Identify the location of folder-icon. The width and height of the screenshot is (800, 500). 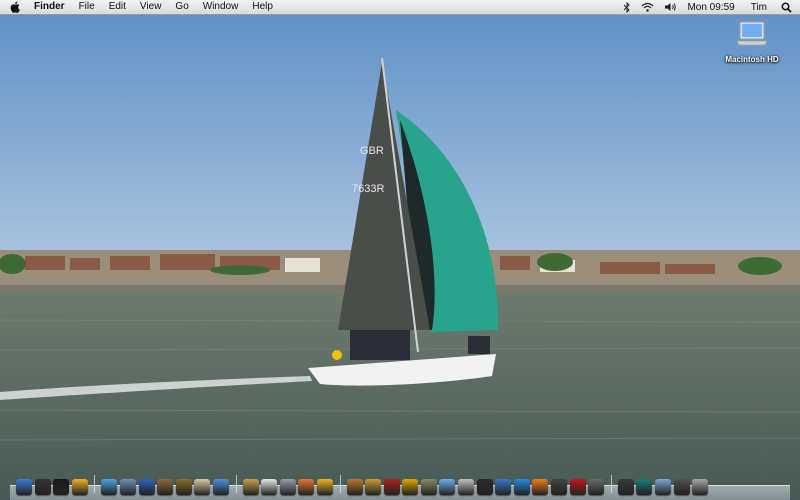
(663, 487).